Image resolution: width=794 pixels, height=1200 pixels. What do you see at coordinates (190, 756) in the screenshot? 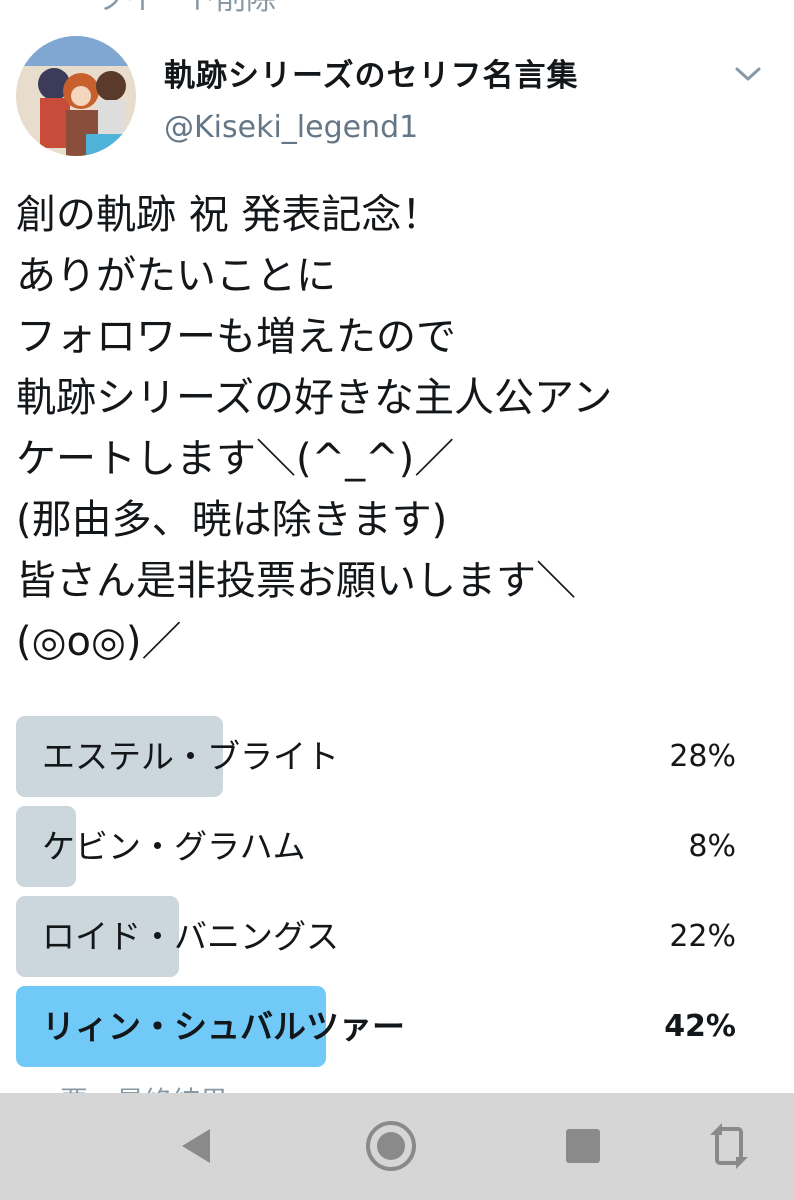
I see `poll-option-label: エステル・ブライト` at bounding box center [190, 756].